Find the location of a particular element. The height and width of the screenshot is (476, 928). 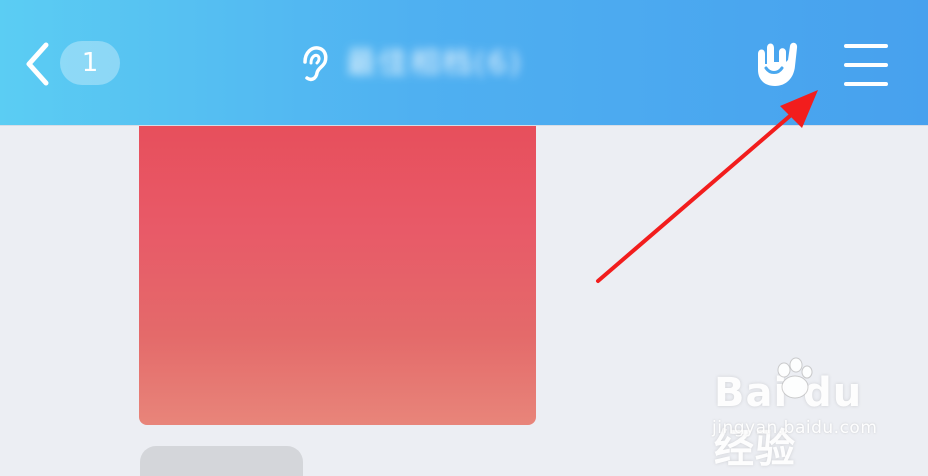

chat-title: 最佳相档(6) is located at coordinates (434, 63).